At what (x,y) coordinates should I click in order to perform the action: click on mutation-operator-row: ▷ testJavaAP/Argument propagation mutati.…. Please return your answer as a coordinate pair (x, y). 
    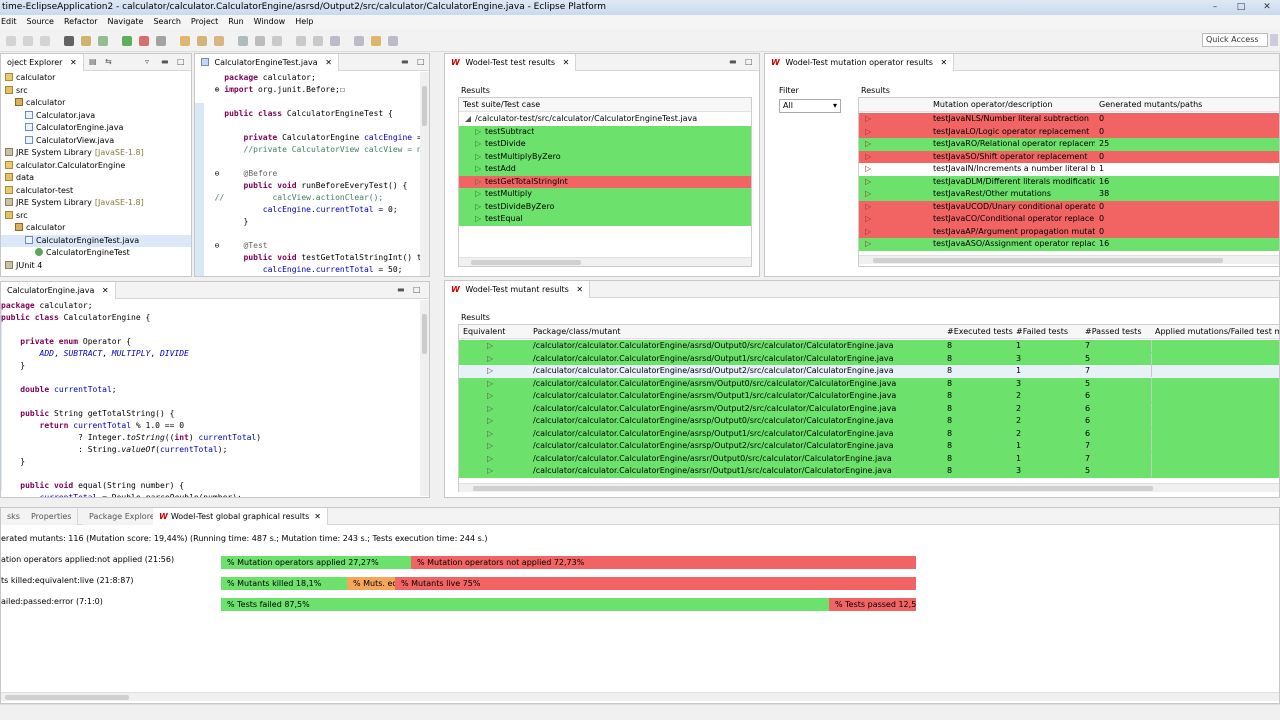
    Looking at the image, I should click on (1069, 232).